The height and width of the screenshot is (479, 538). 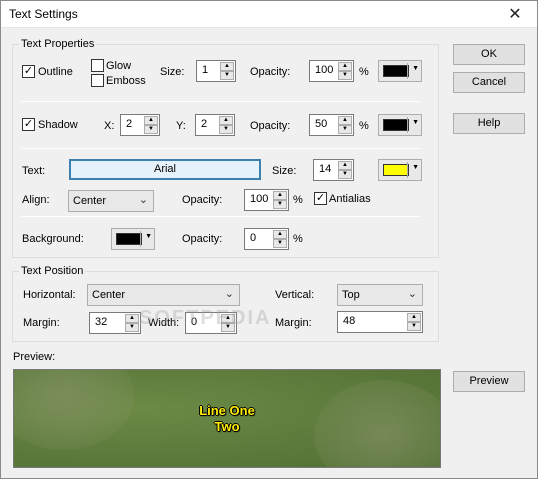 What do you see at coordinates (101, 322) in the screenshot?
I see `horizontal-margin-value: 32` at bounding box center [101, 322].